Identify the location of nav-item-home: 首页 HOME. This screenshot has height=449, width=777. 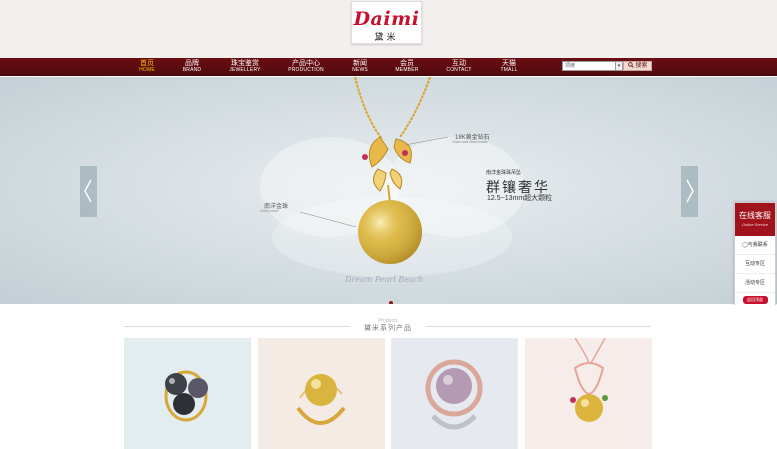
(147, 67).